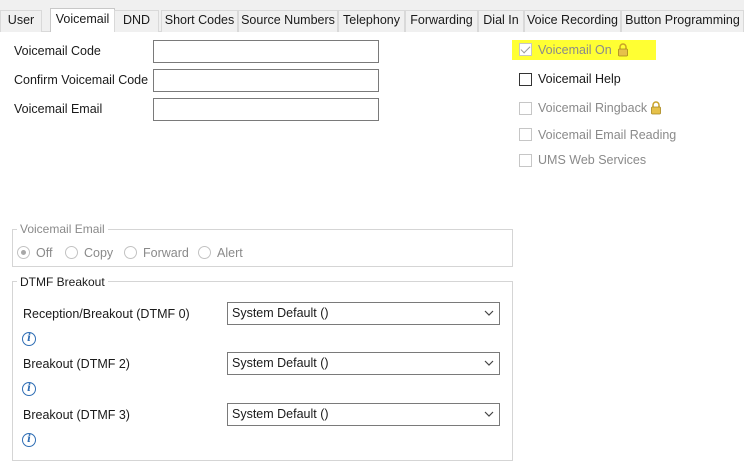 The width and height of the screenshot is (744, 463). Describe the element at coordinates (204, 252) in the screenshot. I see `radio-alert` at that location.